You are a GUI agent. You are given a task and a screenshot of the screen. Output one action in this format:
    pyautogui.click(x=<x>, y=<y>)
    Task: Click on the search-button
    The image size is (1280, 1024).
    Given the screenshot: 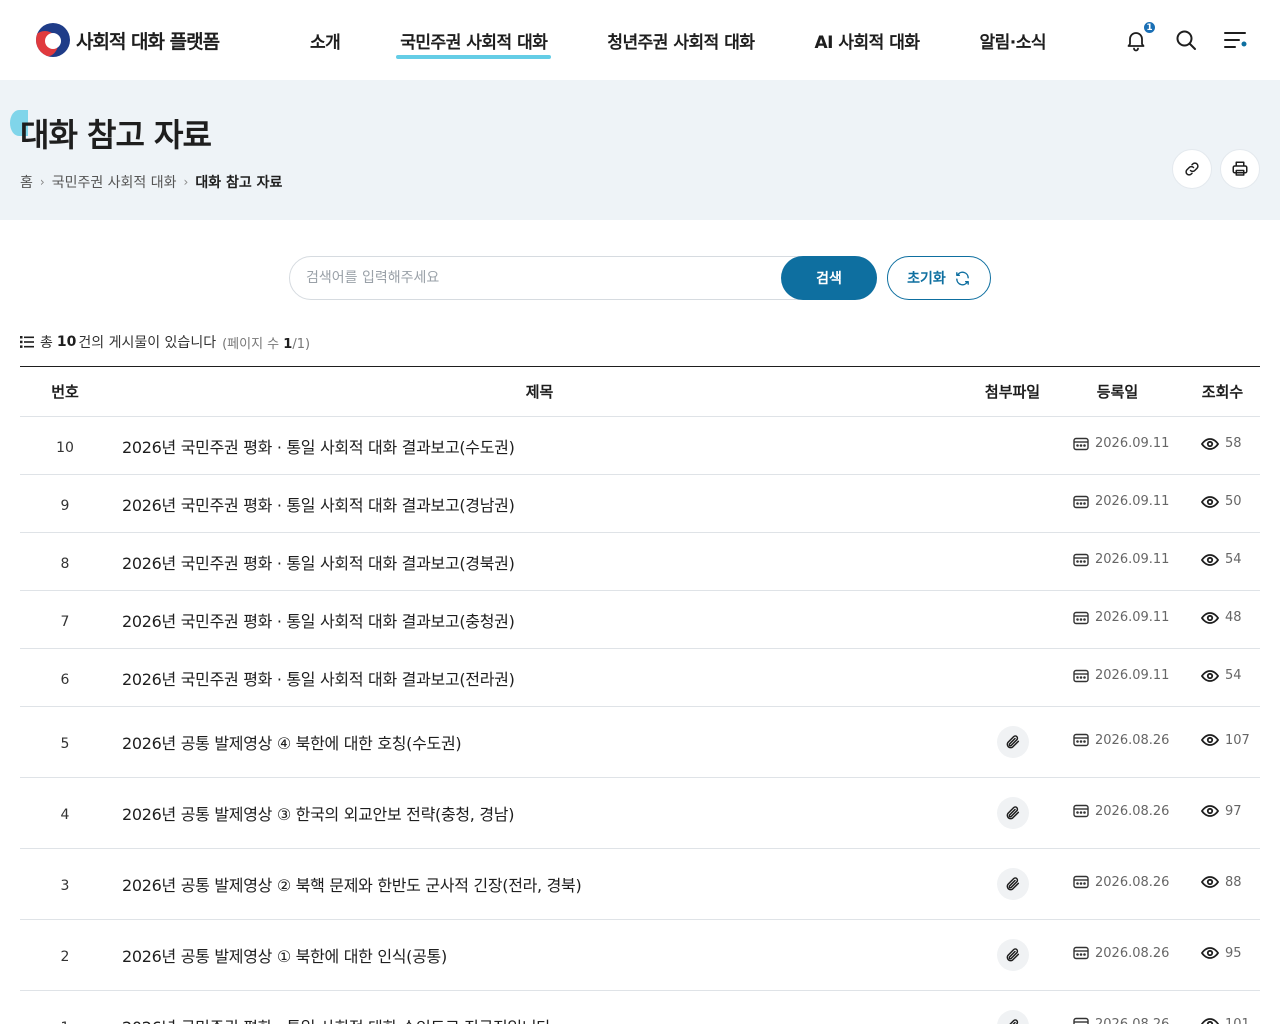 What is the action you would take?
    pyautogui.click(x=1186, y=40)
    